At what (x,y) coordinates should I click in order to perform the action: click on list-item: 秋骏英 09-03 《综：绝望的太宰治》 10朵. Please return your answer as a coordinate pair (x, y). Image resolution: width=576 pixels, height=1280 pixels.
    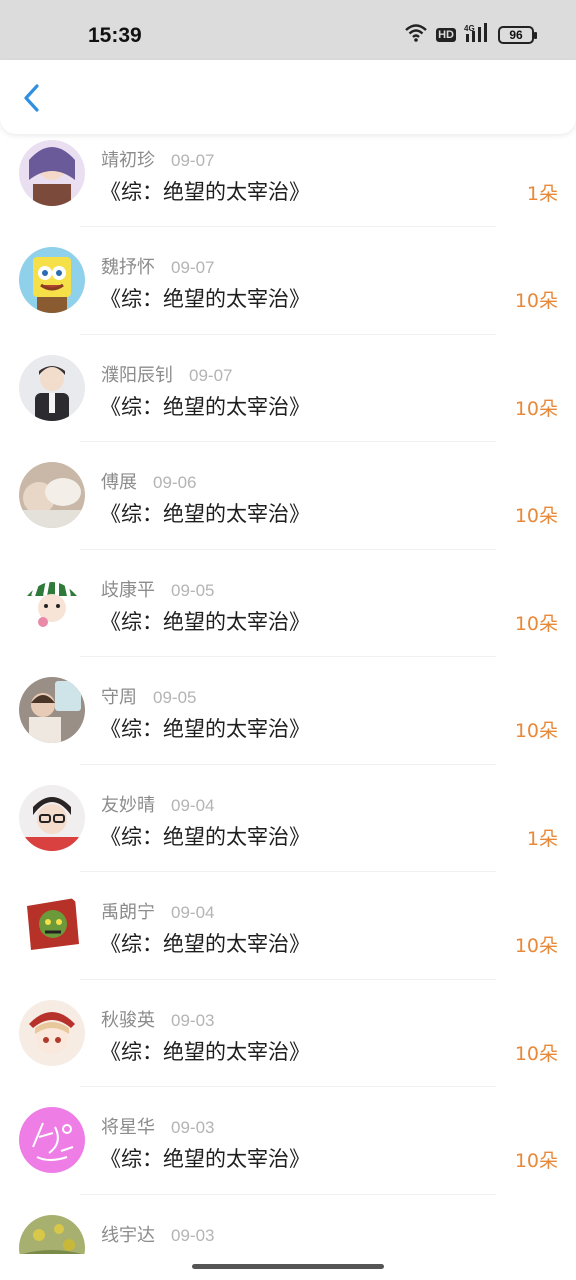
    Looking at the image, I should click on (288, 1033).